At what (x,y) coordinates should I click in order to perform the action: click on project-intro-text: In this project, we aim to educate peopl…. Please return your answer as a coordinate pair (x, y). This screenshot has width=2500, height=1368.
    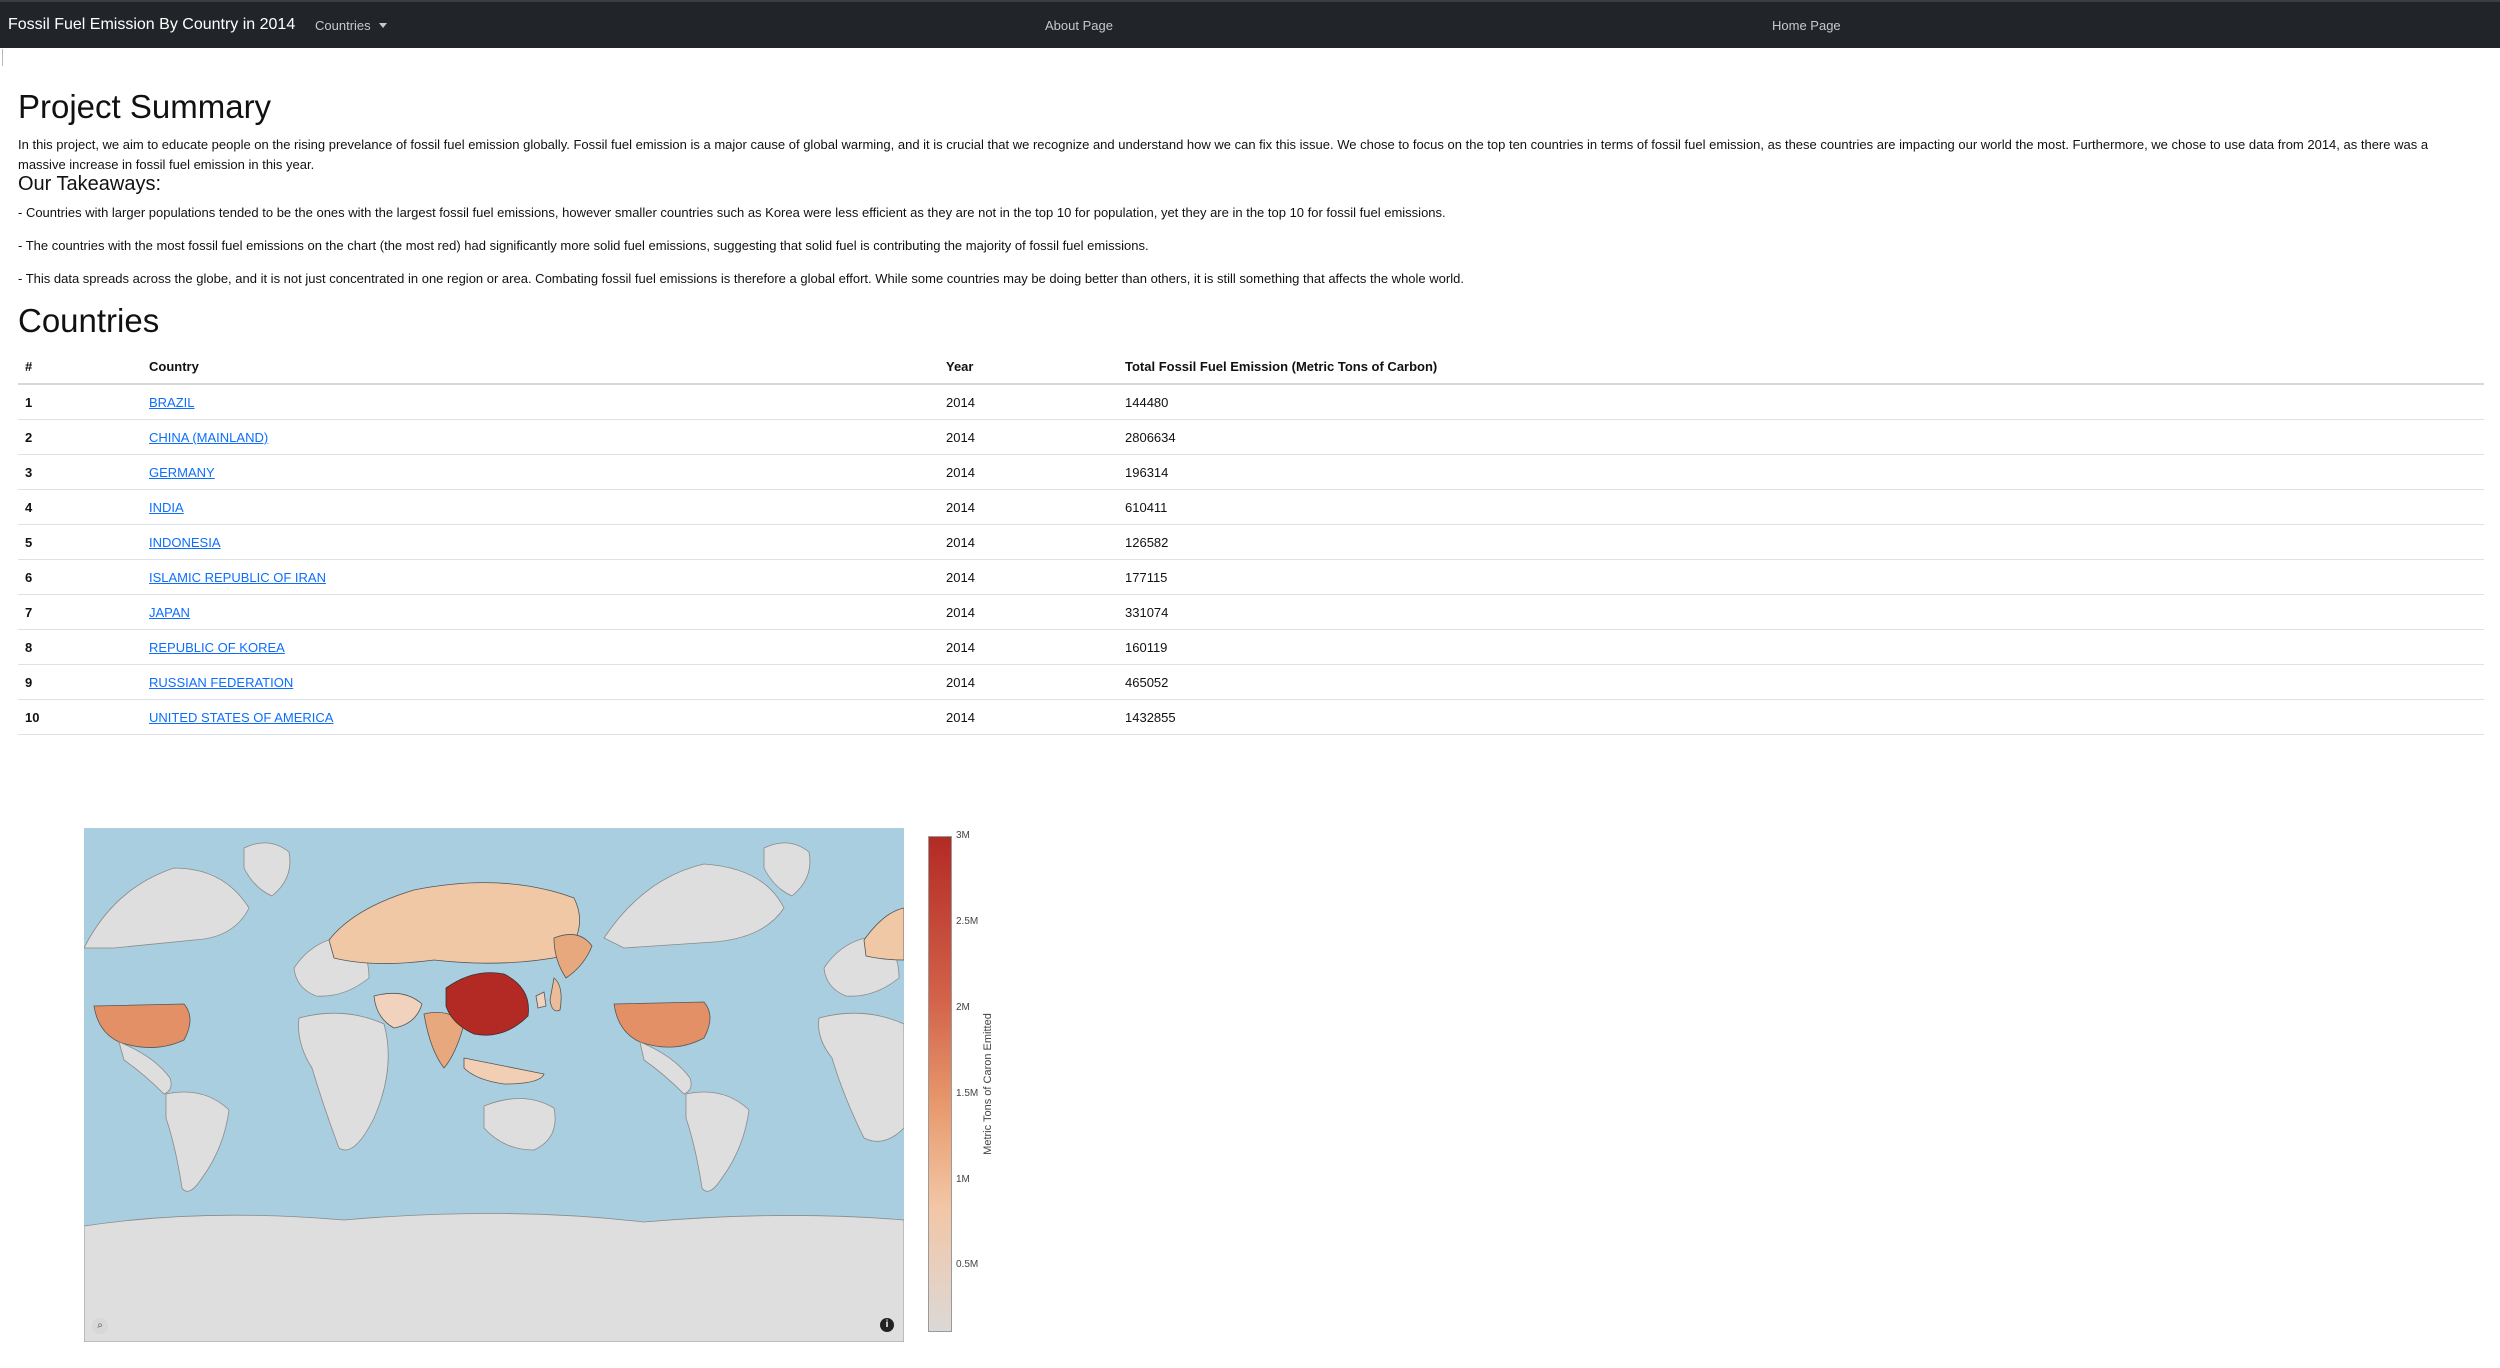
    Looking at the image, I should click on (1223, 154).